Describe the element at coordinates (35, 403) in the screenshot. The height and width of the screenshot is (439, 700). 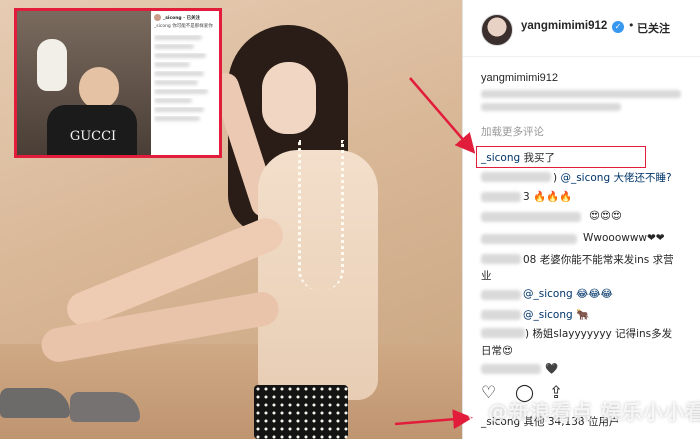
I see `crystal-heel-left` at that location.